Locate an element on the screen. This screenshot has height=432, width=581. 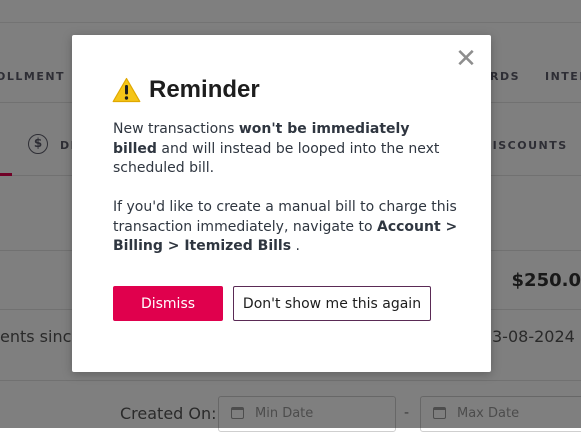
paragraph-2-post: . is located at coordinates (295, 246).